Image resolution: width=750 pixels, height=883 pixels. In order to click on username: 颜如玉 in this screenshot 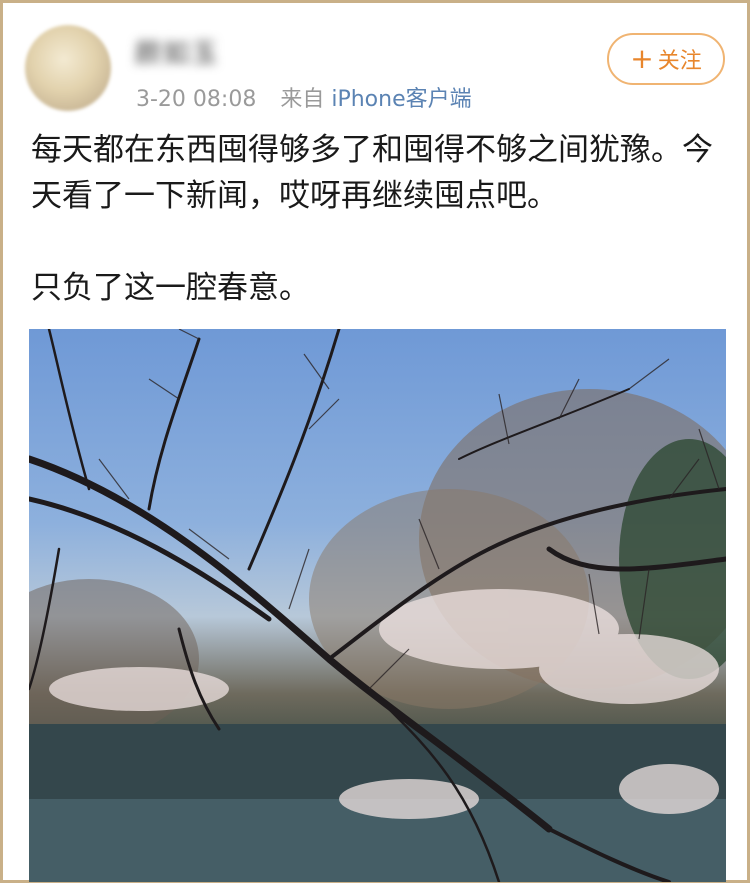, I will do `click(177, 51)`.